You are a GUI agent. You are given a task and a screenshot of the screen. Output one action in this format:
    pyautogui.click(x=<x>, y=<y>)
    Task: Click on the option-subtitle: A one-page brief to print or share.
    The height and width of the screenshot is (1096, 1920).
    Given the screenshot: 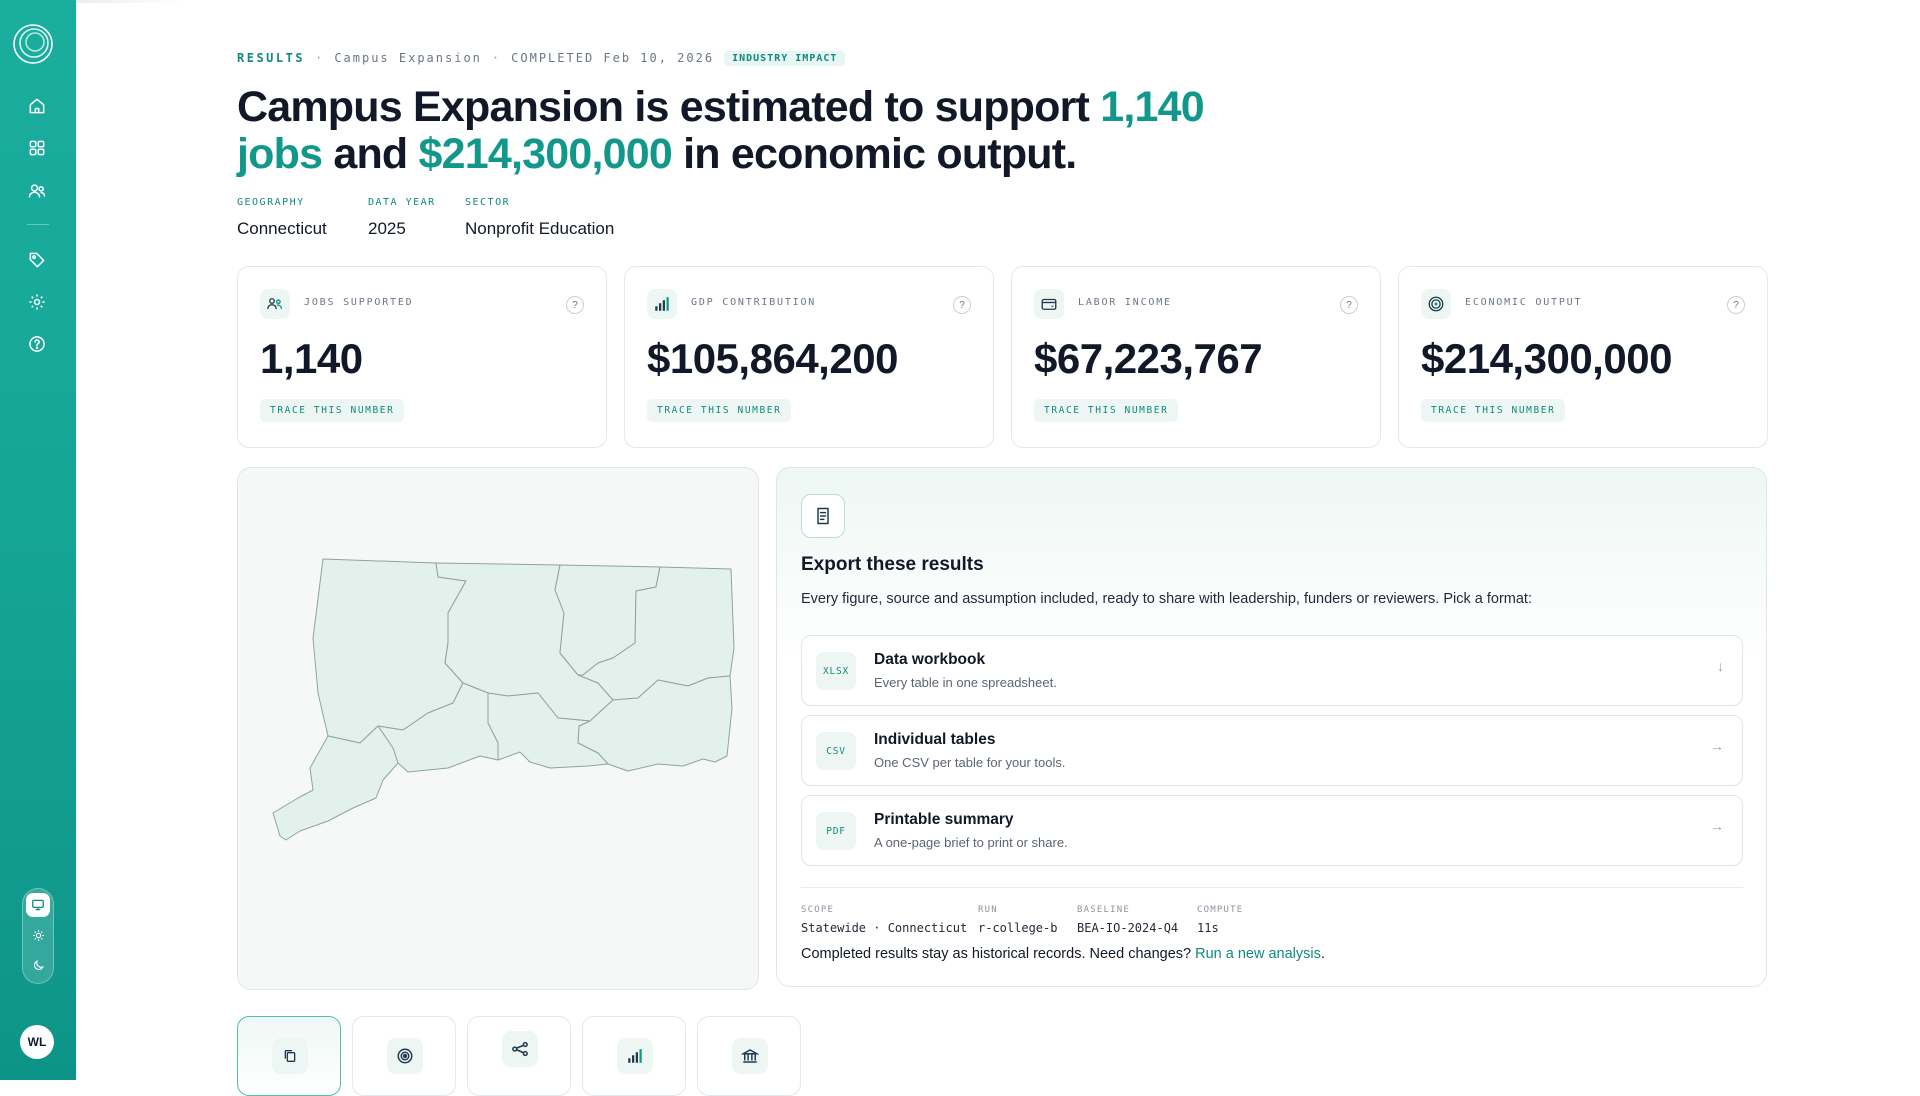 What is the action you would take?
    pyautogui.click(x=971, y=842)
    